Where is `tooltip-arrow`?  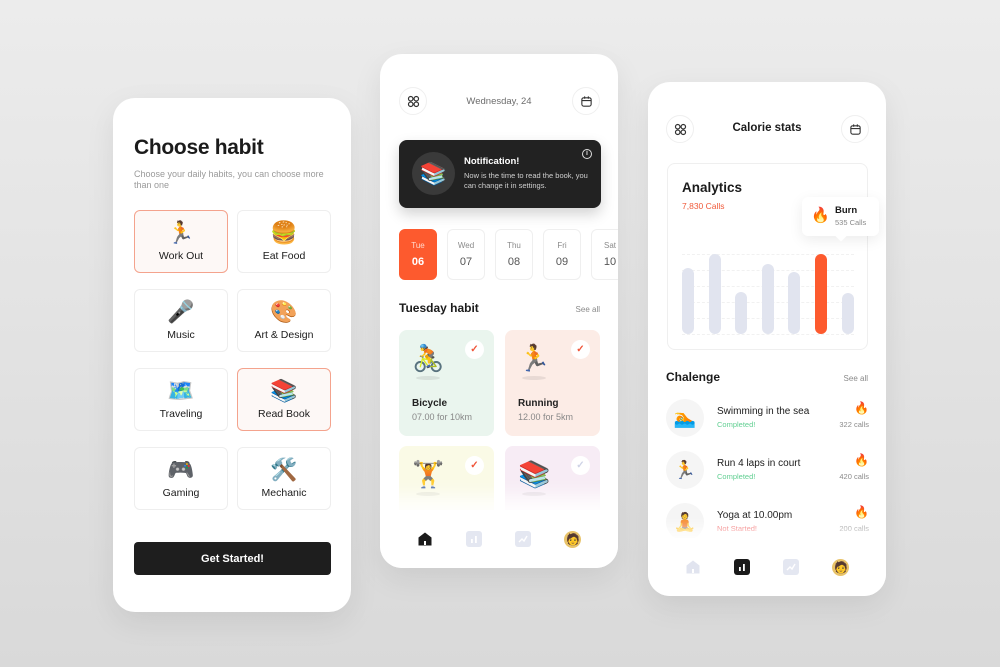 tooltip-arrow is located at coordinates (841, 236).